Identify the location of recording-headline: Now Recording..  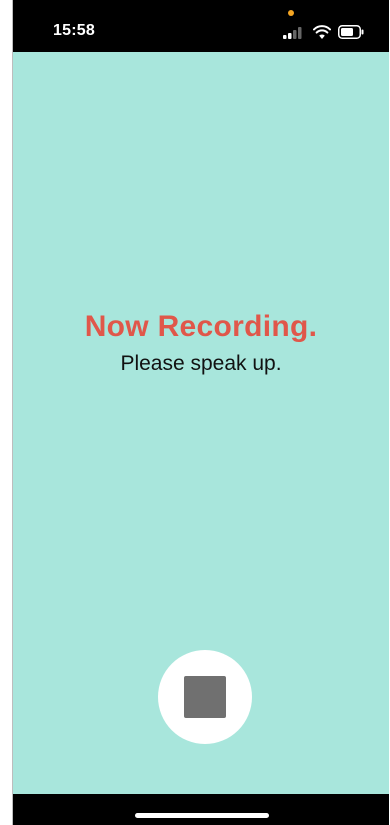
(201, 326).